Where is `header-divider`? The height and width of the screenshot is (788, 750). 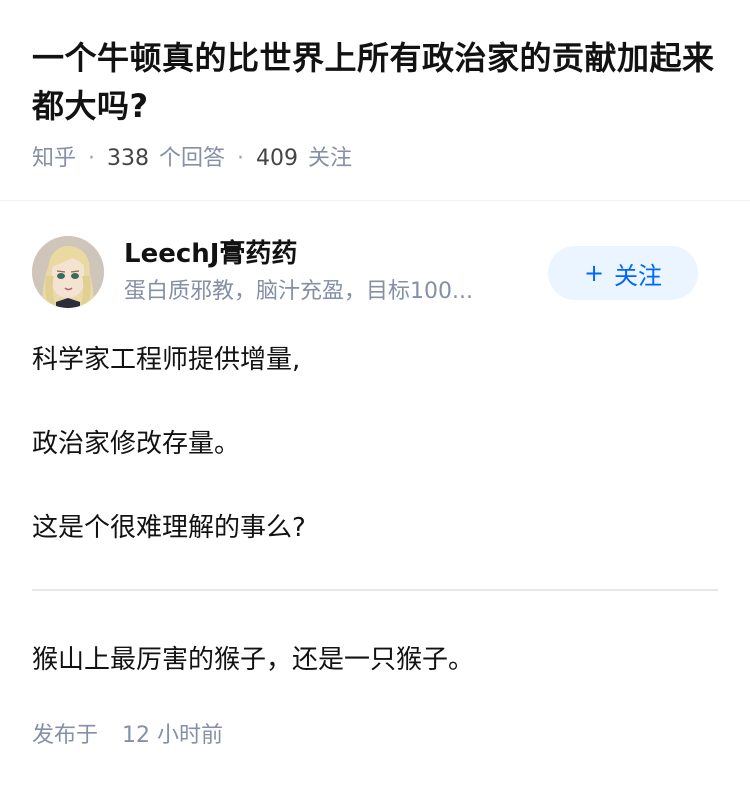 header-divider is located at coordinates (375, 200).